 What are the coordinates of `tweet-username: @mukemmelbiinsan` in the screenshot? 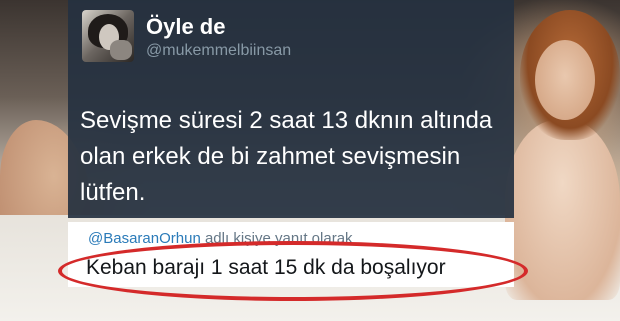 It's located at (218, 51).